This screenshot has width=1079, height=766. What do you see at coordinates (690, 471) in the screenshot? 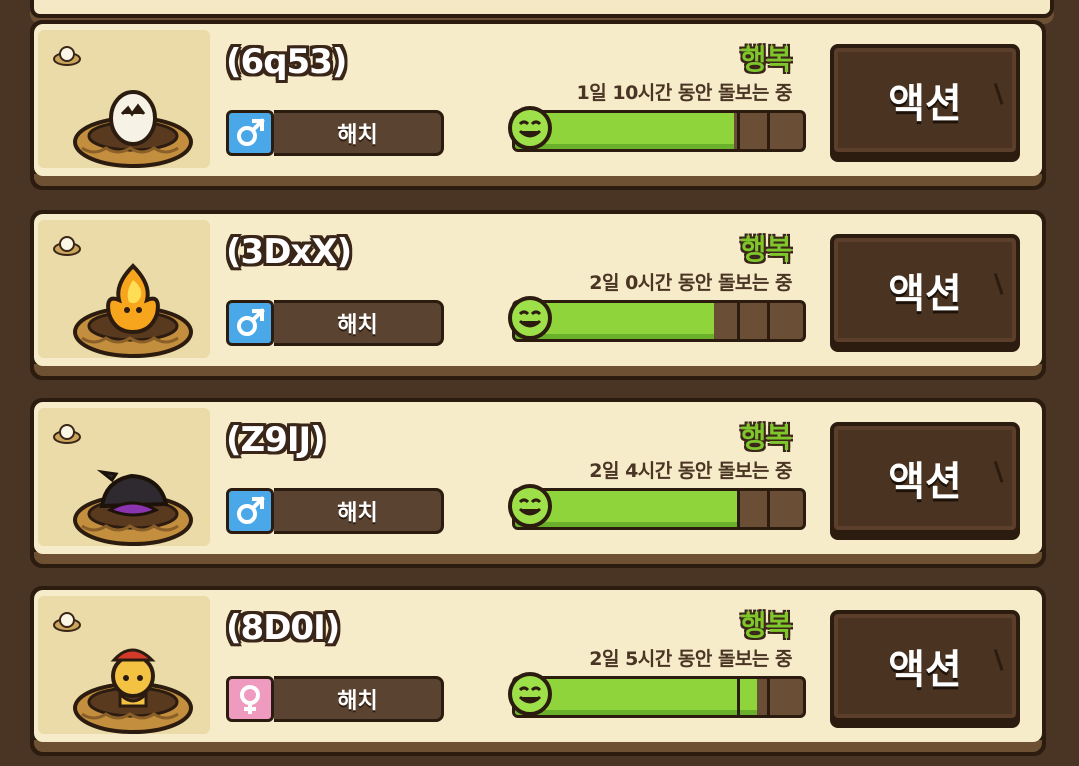
I see `care-duration: 2일 4시간 동안 돌보는 중` at bounding box center [690, 471].